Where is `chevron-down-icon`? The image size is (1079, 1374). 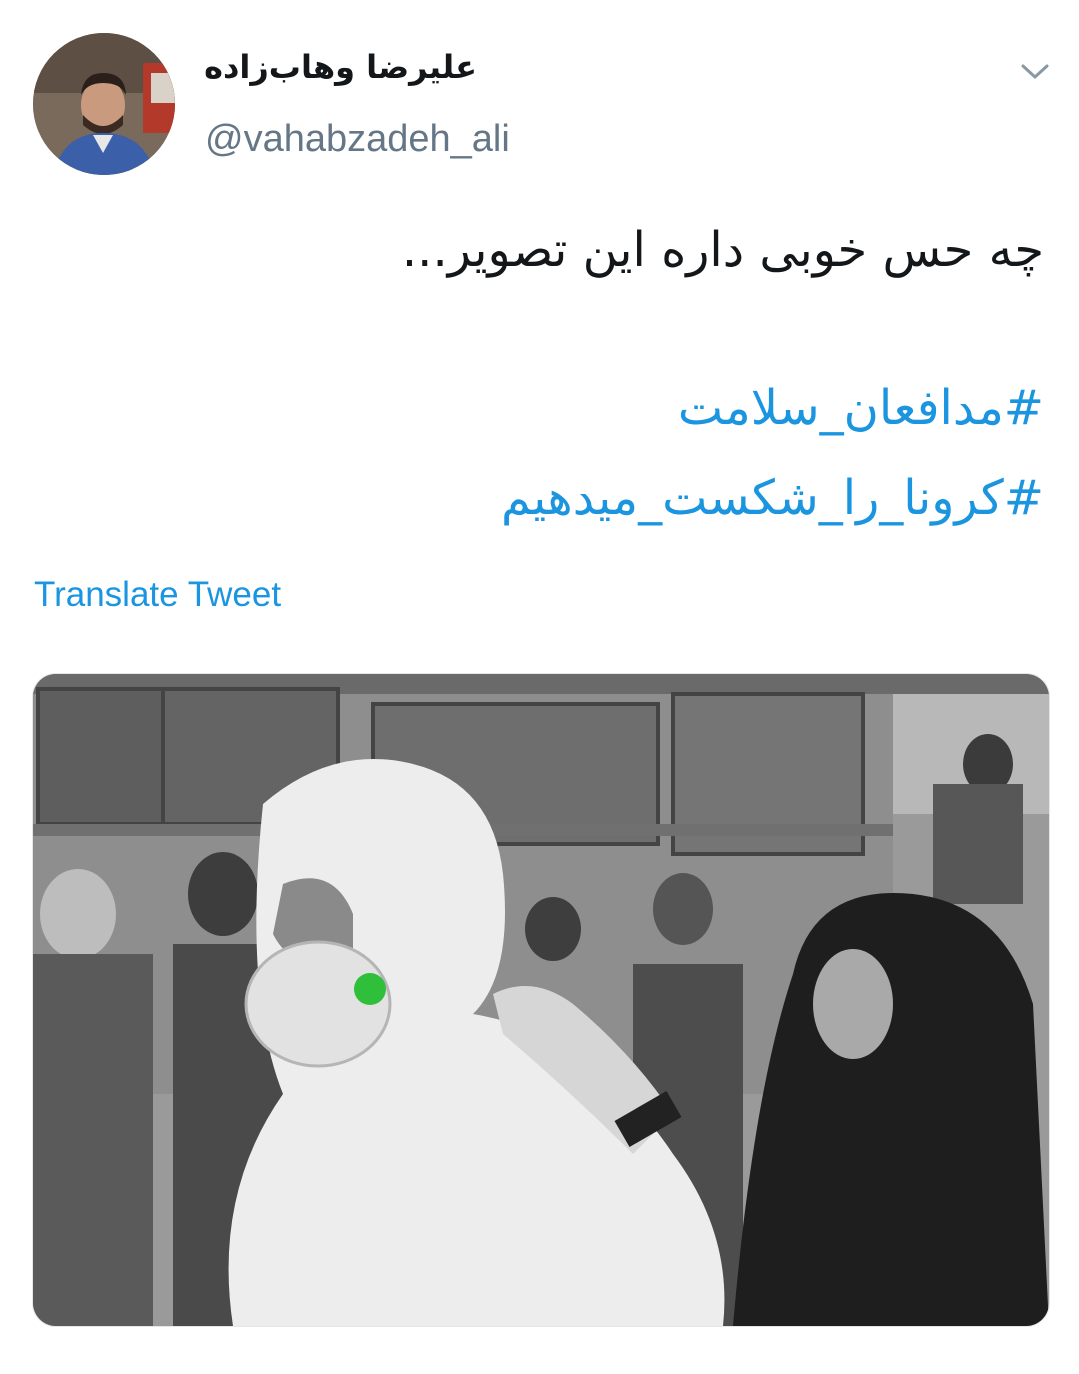
chevron-down-icon is located at coordinates (1035, 72).